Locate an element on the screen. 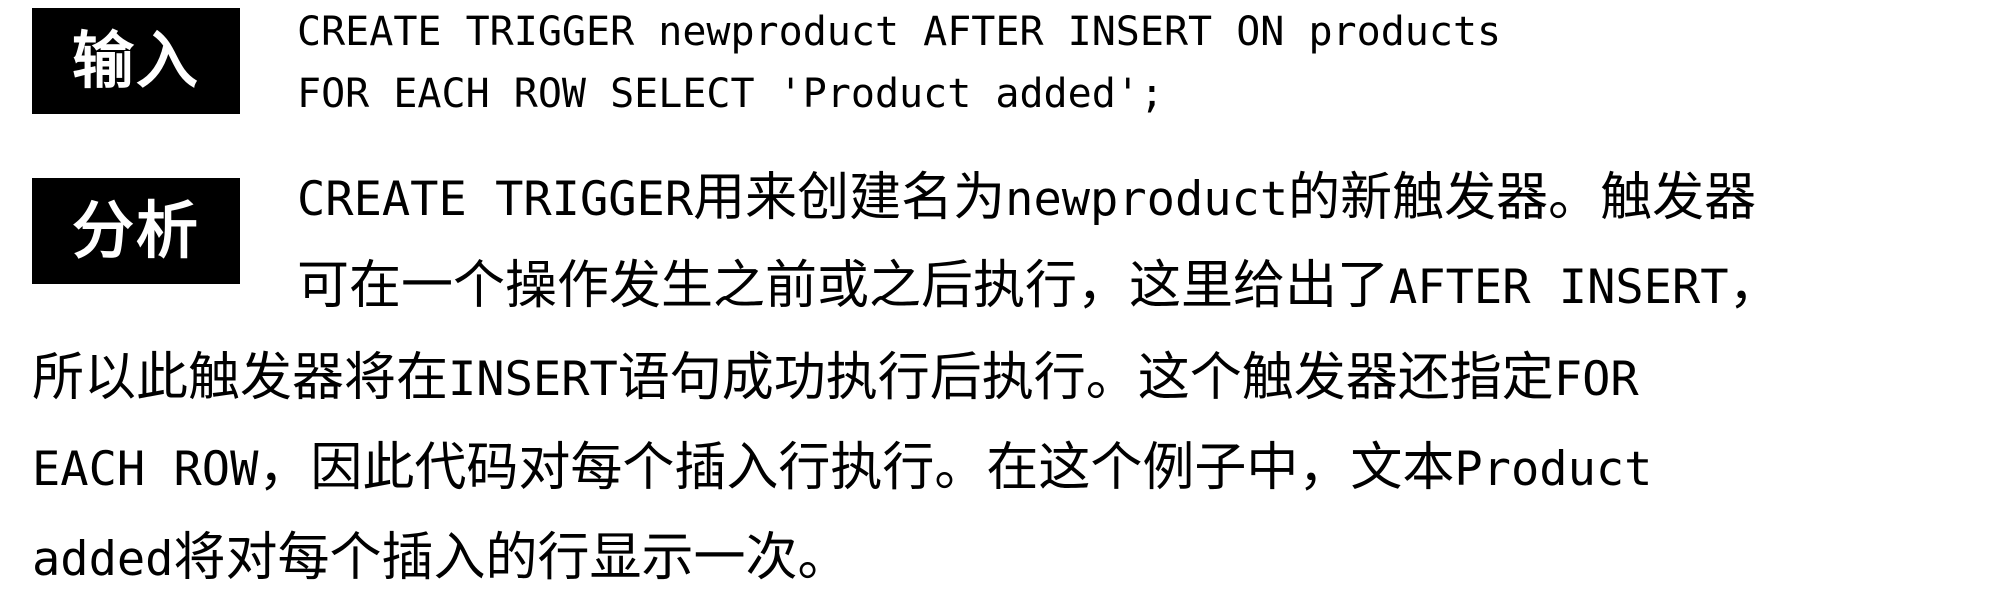 This screenshot has height=609, width=1998. code-line-2: FOR EACH ROW SELECT 'Product added'; is located at coordinates (730, 94).